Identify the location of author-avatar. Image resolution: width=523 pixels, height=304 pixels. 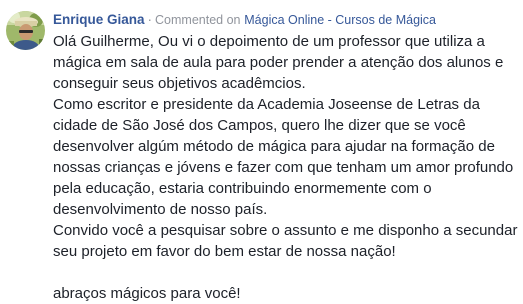
(25, 30).